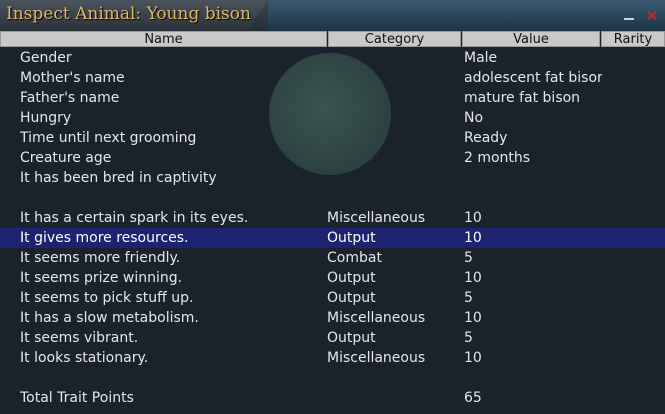 This screenshot has height=414, width=665. What do you see at coordinates (531, 39) in the screenshot?
I see `column-header-value: Value` at bounding box center [531, 39].